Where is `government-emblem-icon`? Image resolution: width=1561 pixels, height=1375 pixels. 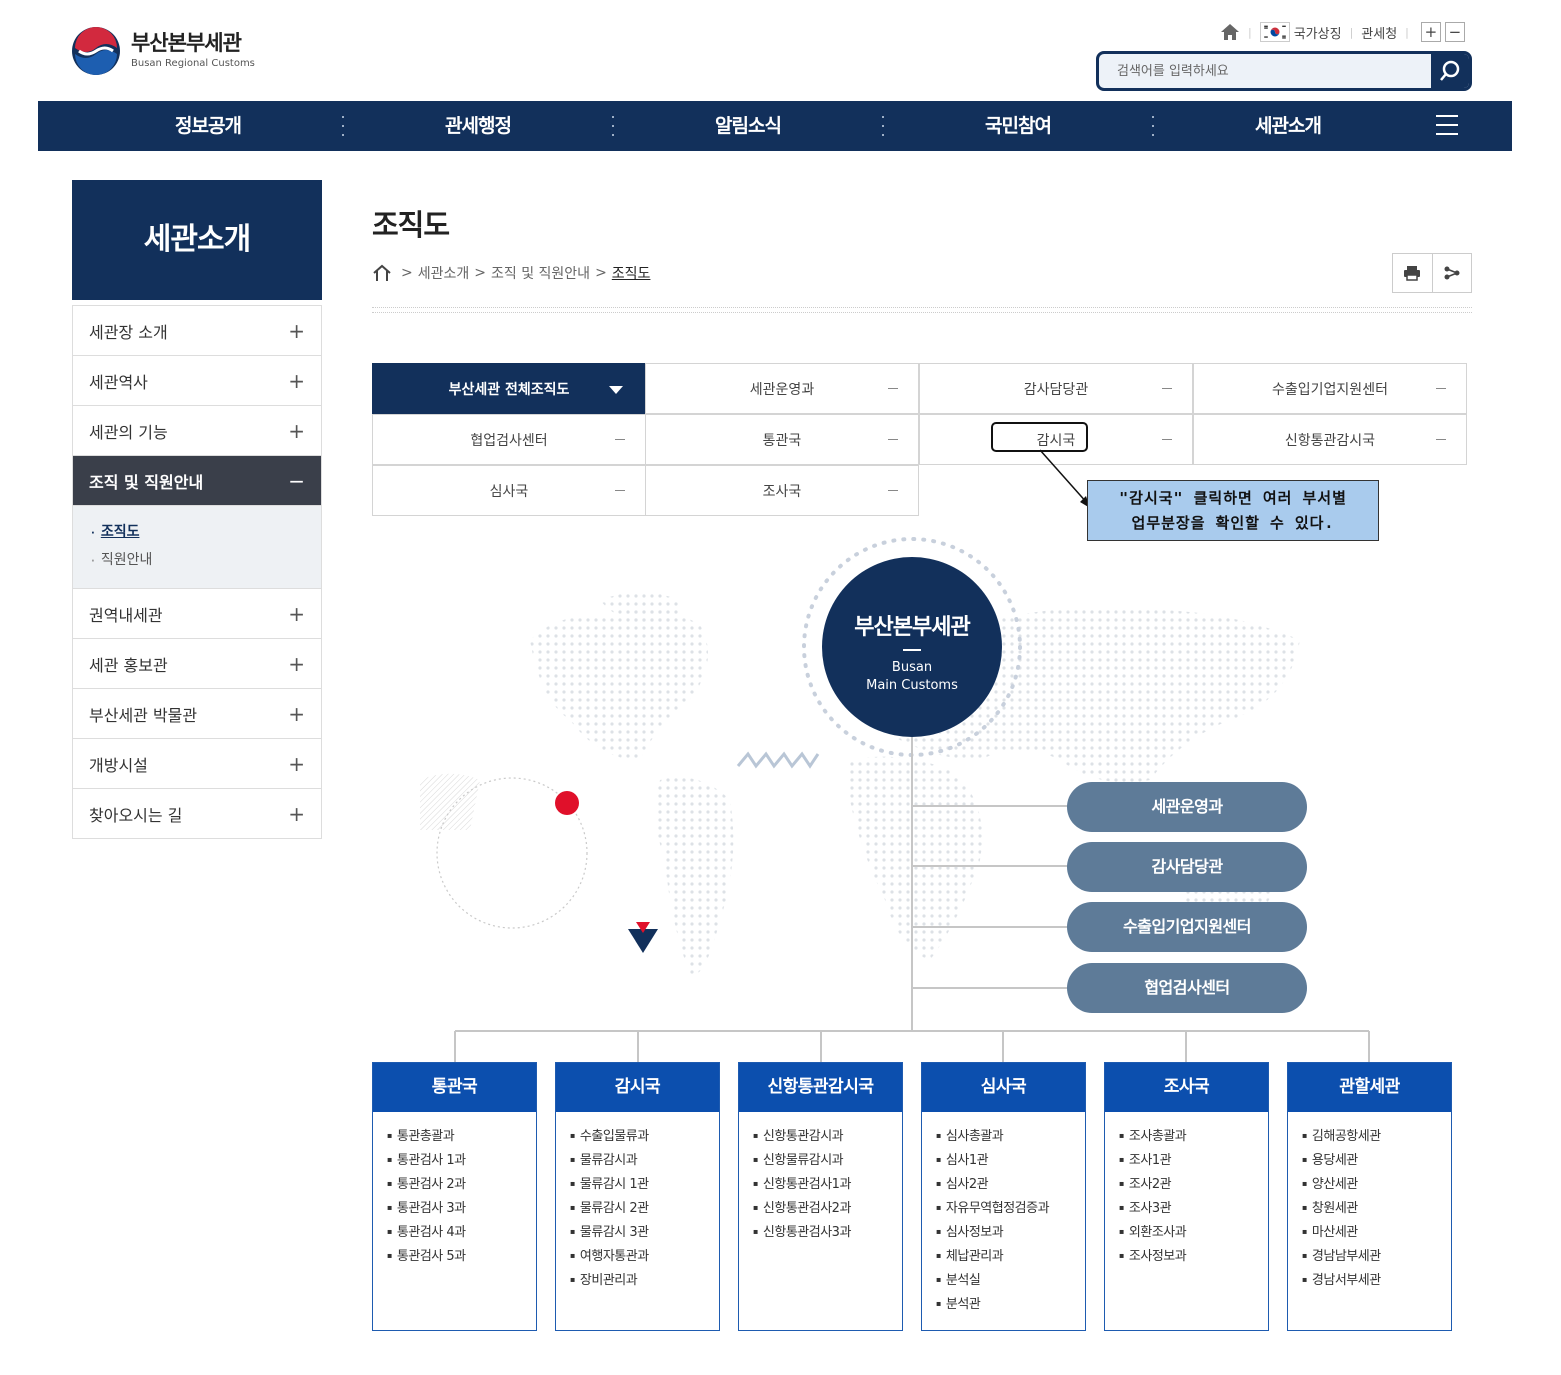 government-emblem-icon is located at coordinates (96, 51).